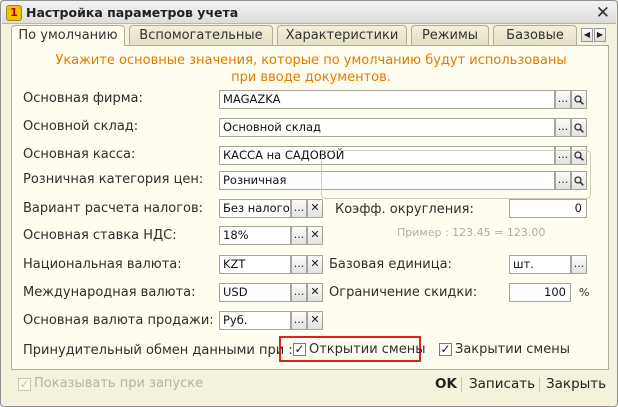  What do you see at coordinates (255, 320) in the screenshot?
I see `sales-currency-field: Руб.` at bounding box center [255, 320].